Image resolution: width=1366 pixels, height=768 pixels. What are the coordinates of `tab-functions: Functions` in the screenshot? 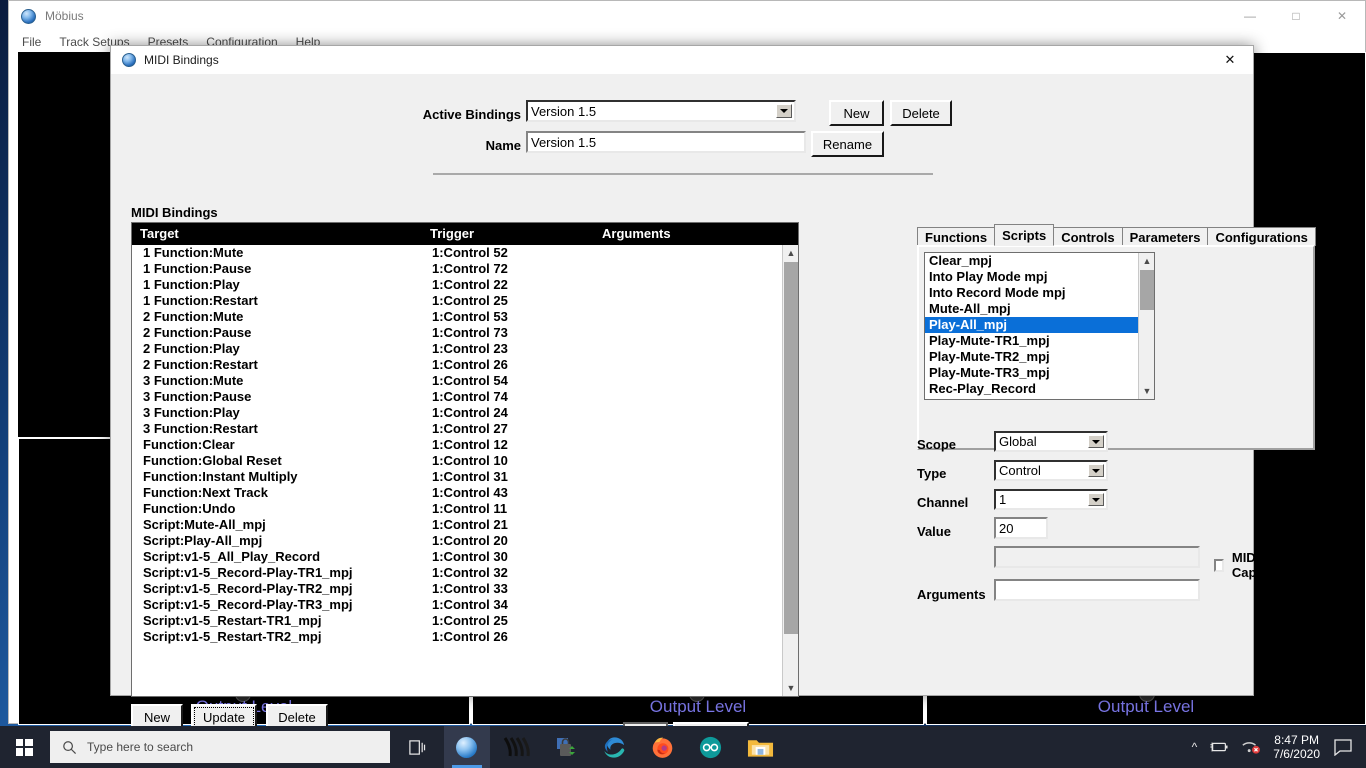 It's located at (956, 236).